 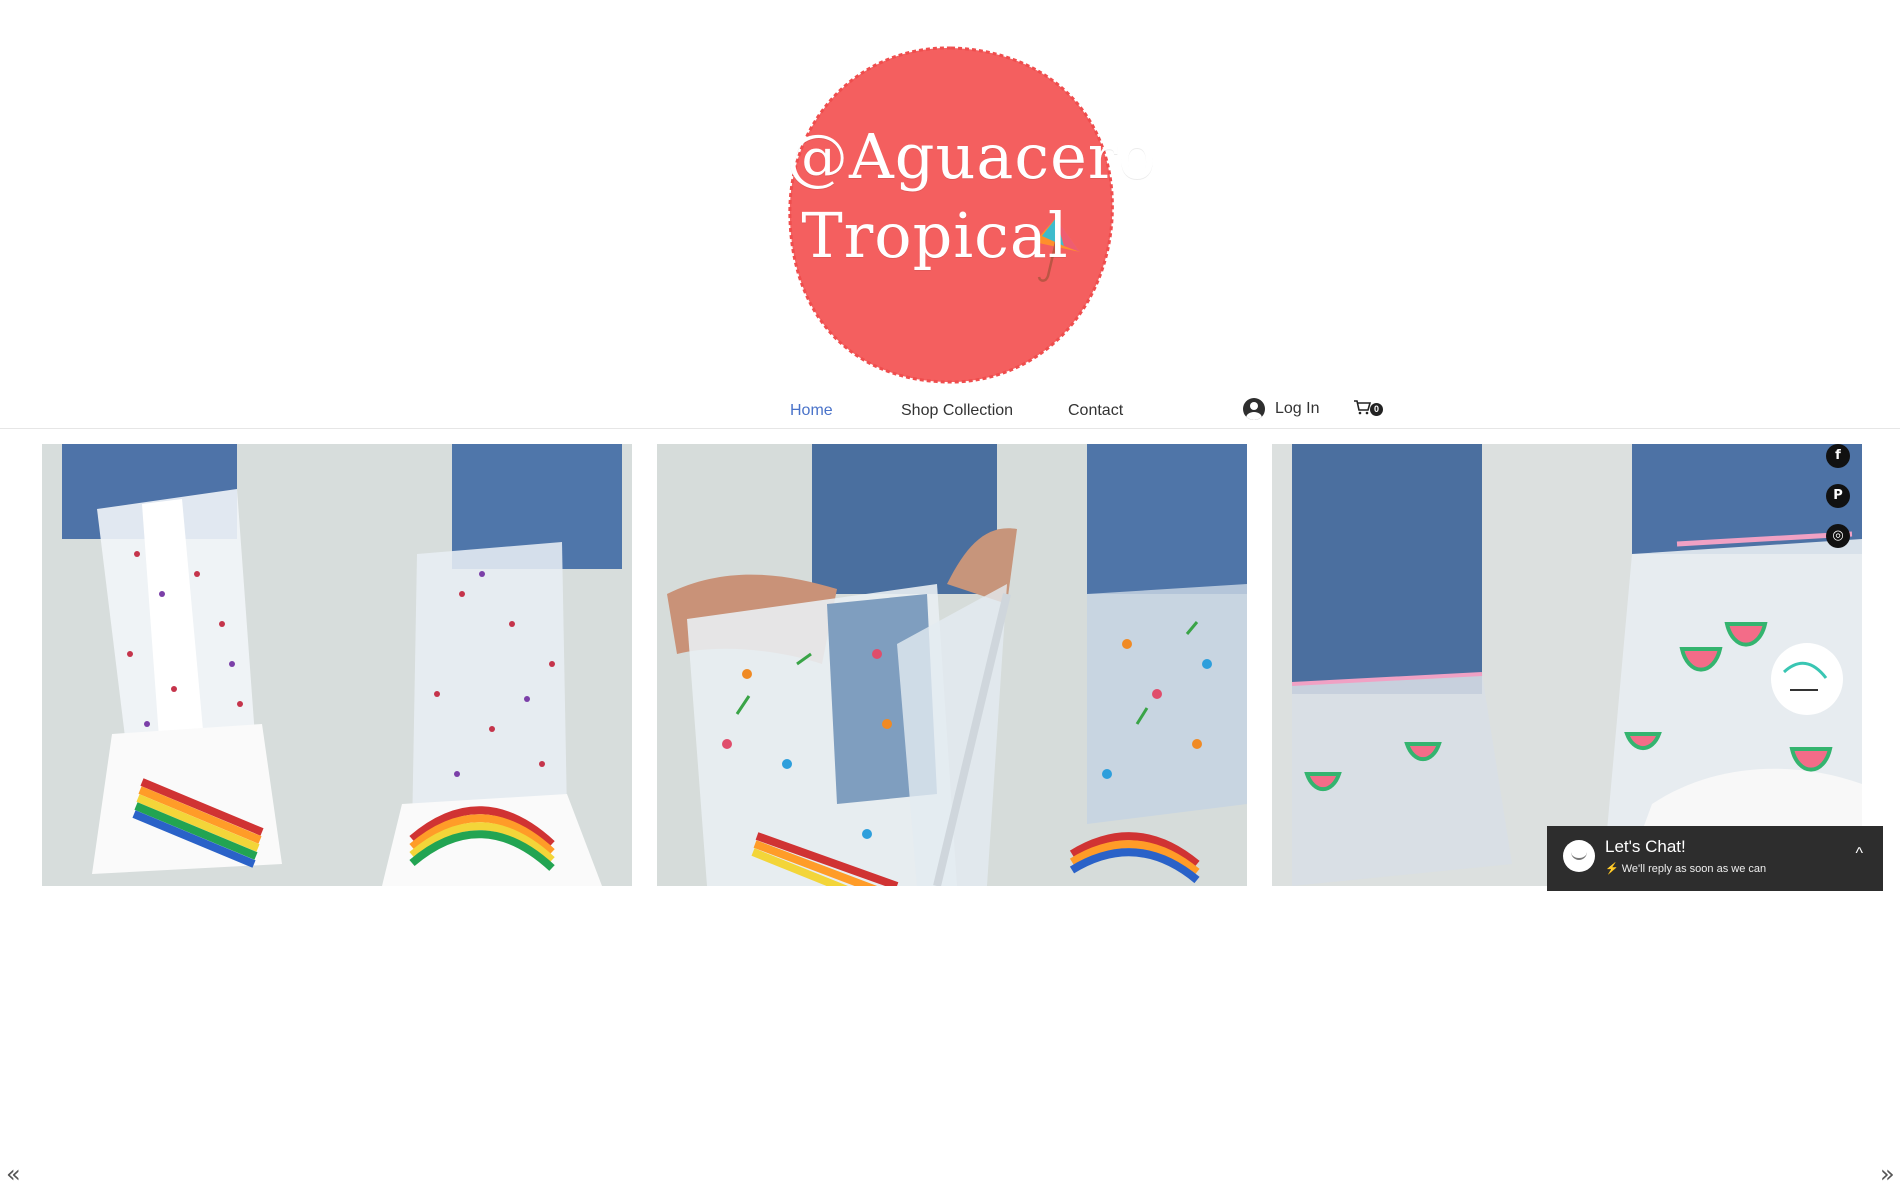 I want to click on login-button: Log In, so click(x=1281, y=409).